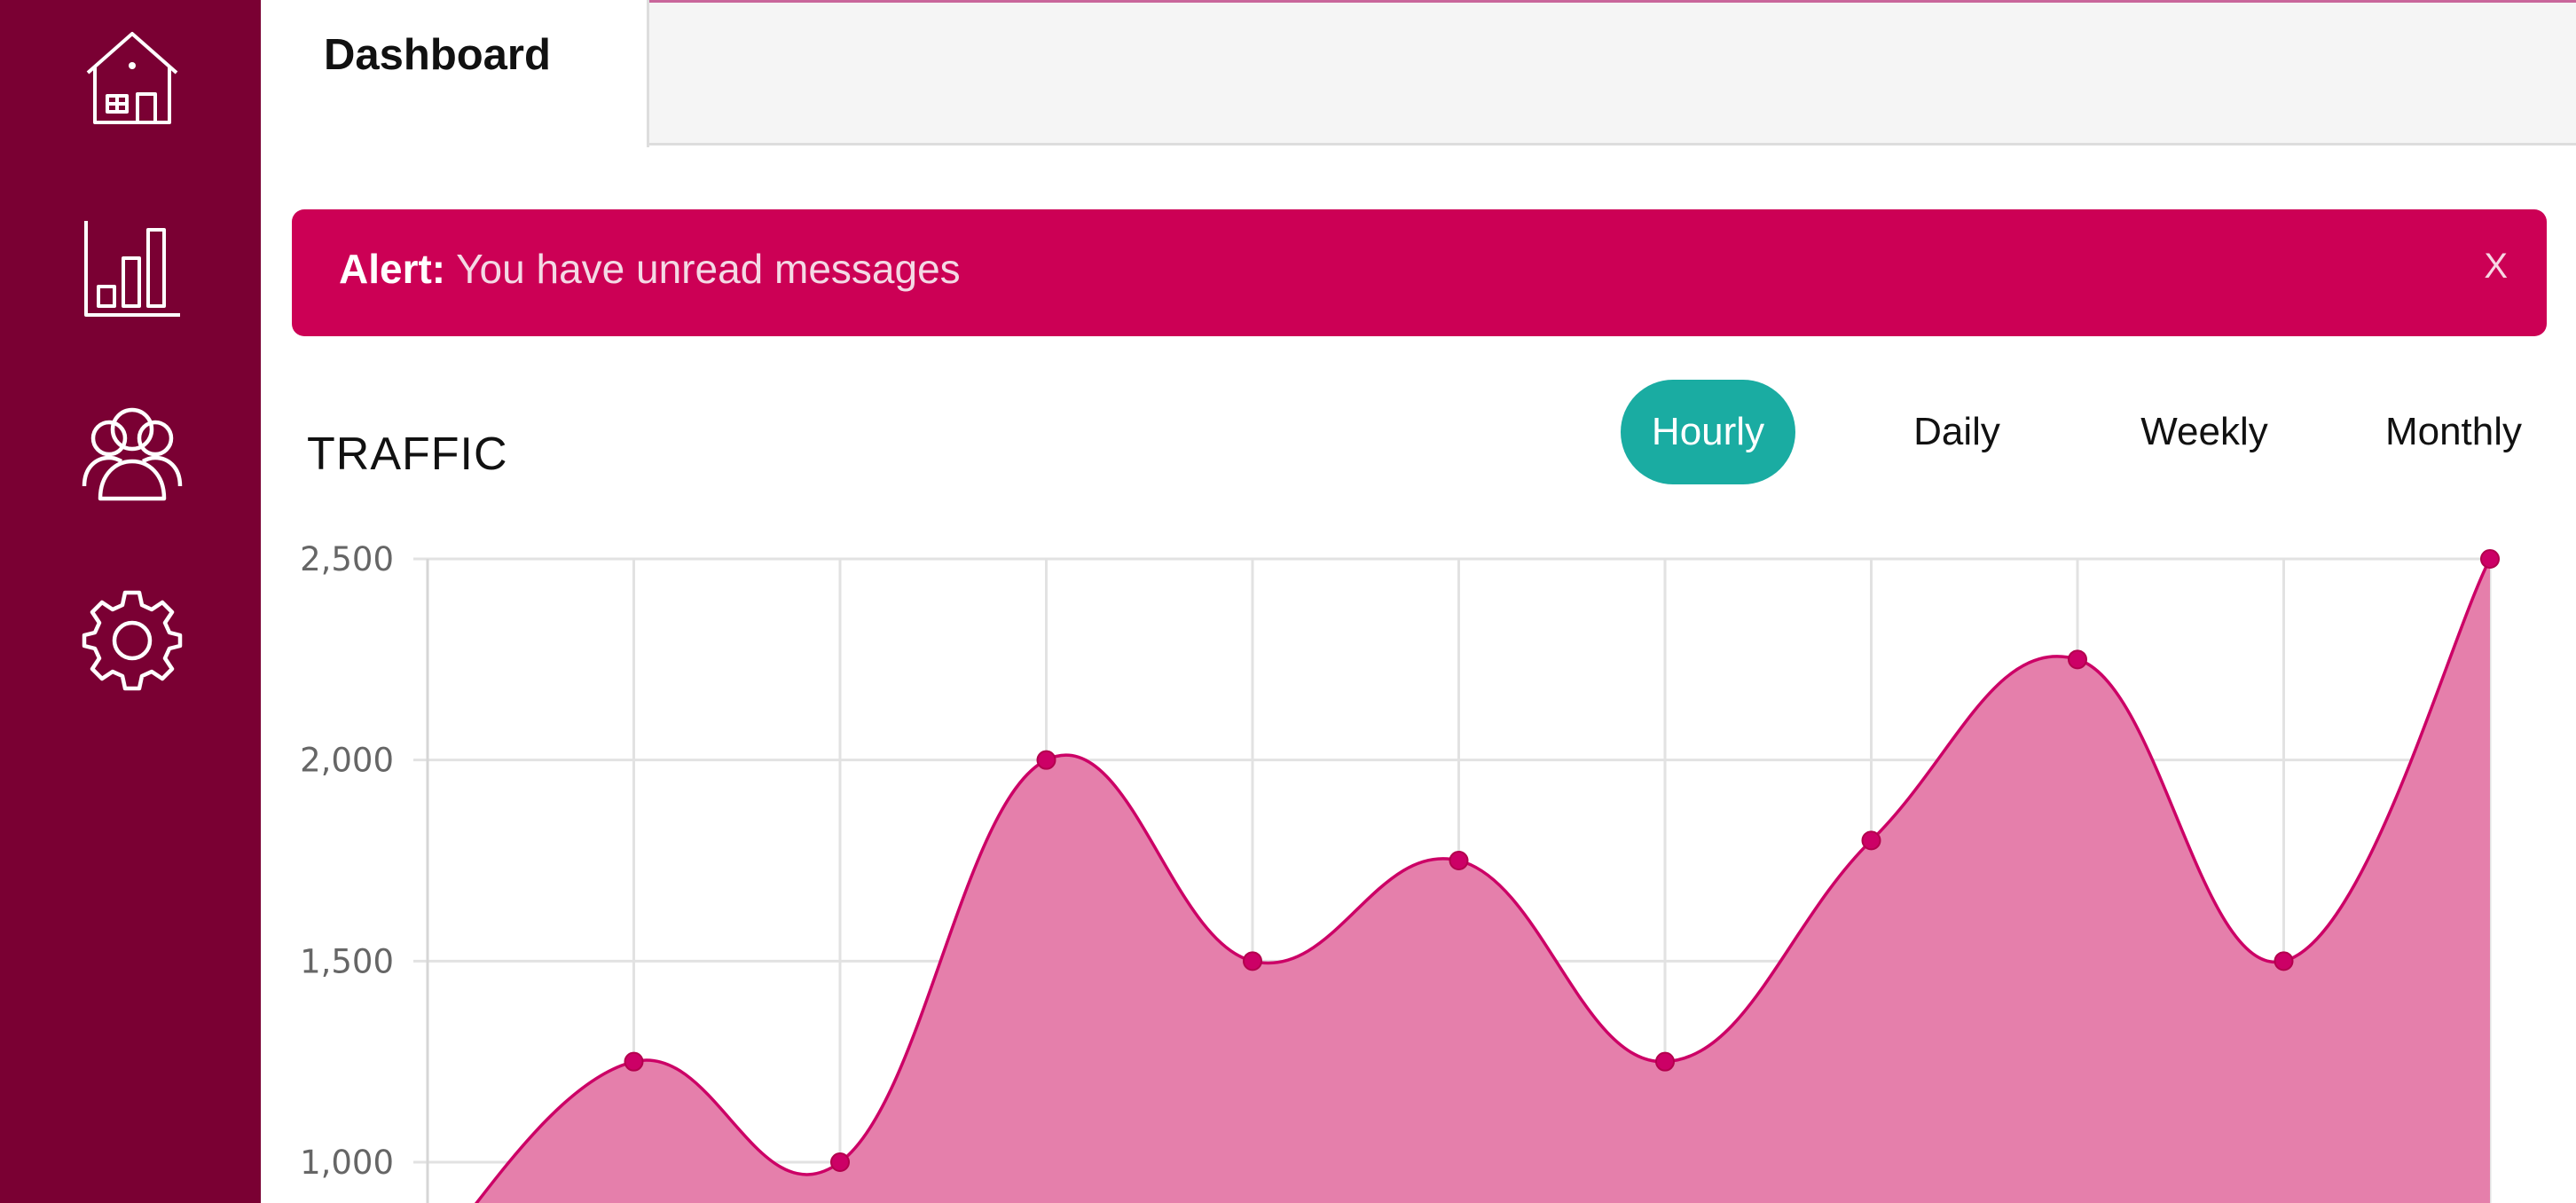 This screenshot has height=1203, width=2576. Describe the element at coordinates (392, 269) in the screenshot. I see `alert-label: Alert:` at that location.